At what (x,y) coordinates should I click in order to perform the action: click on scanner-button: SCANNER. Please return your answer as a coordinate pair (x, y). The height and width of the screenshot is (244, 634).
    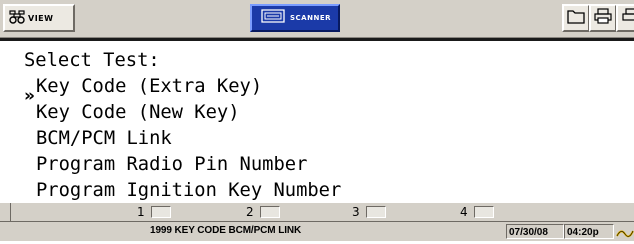
    Looking at the image, I should click on (295, 18).